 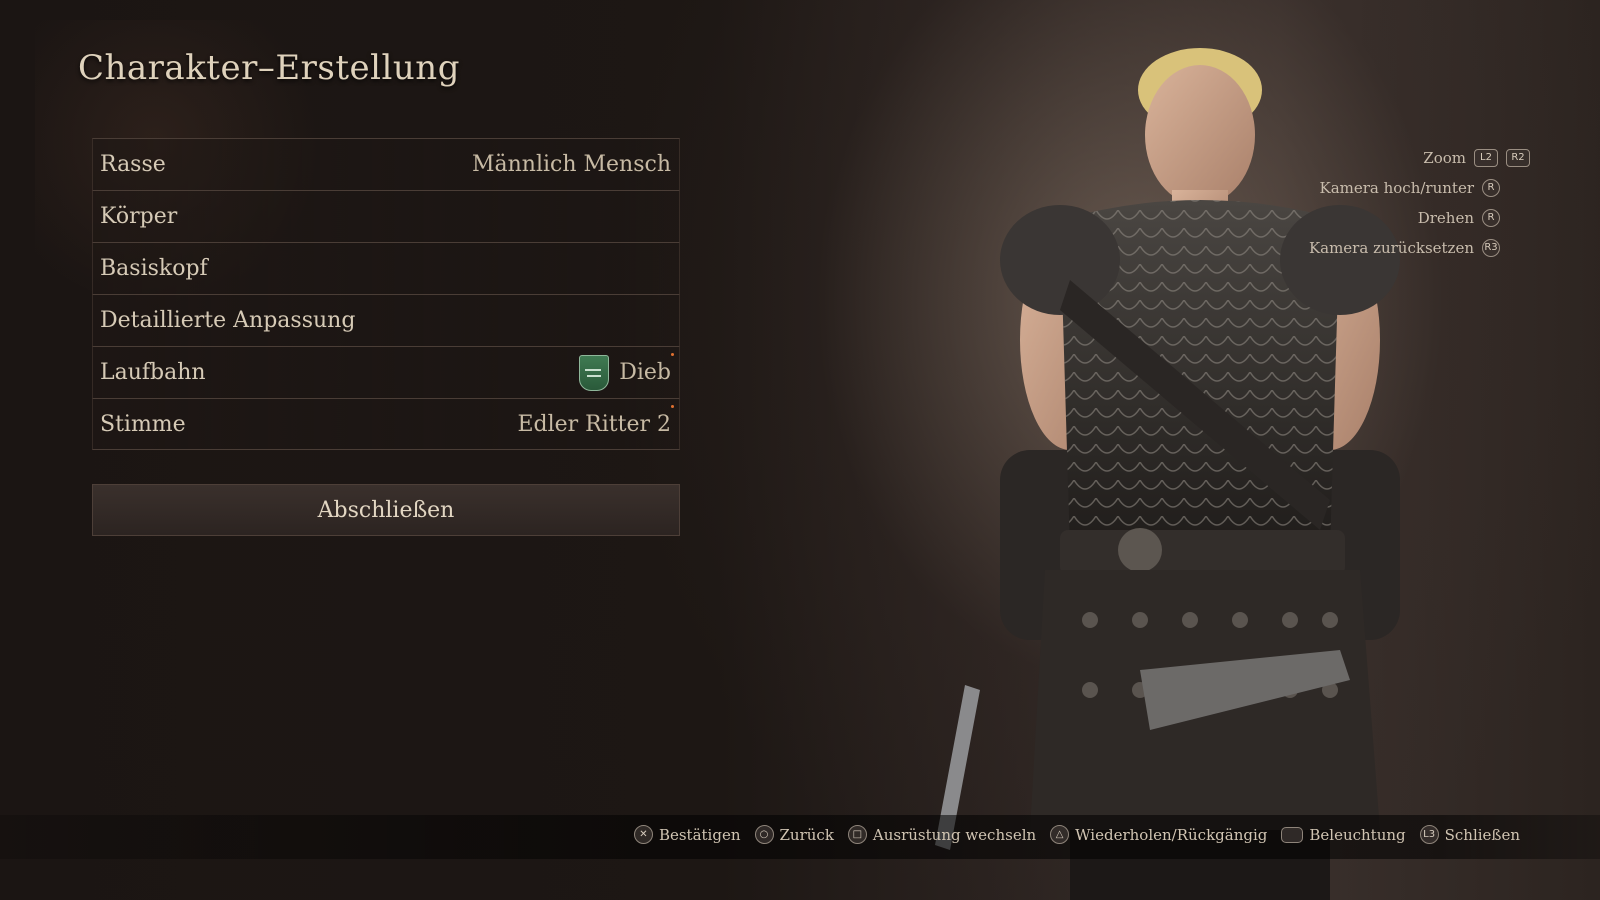 I want to click on touchpad-button-icon, so click(x=1292, y=834).